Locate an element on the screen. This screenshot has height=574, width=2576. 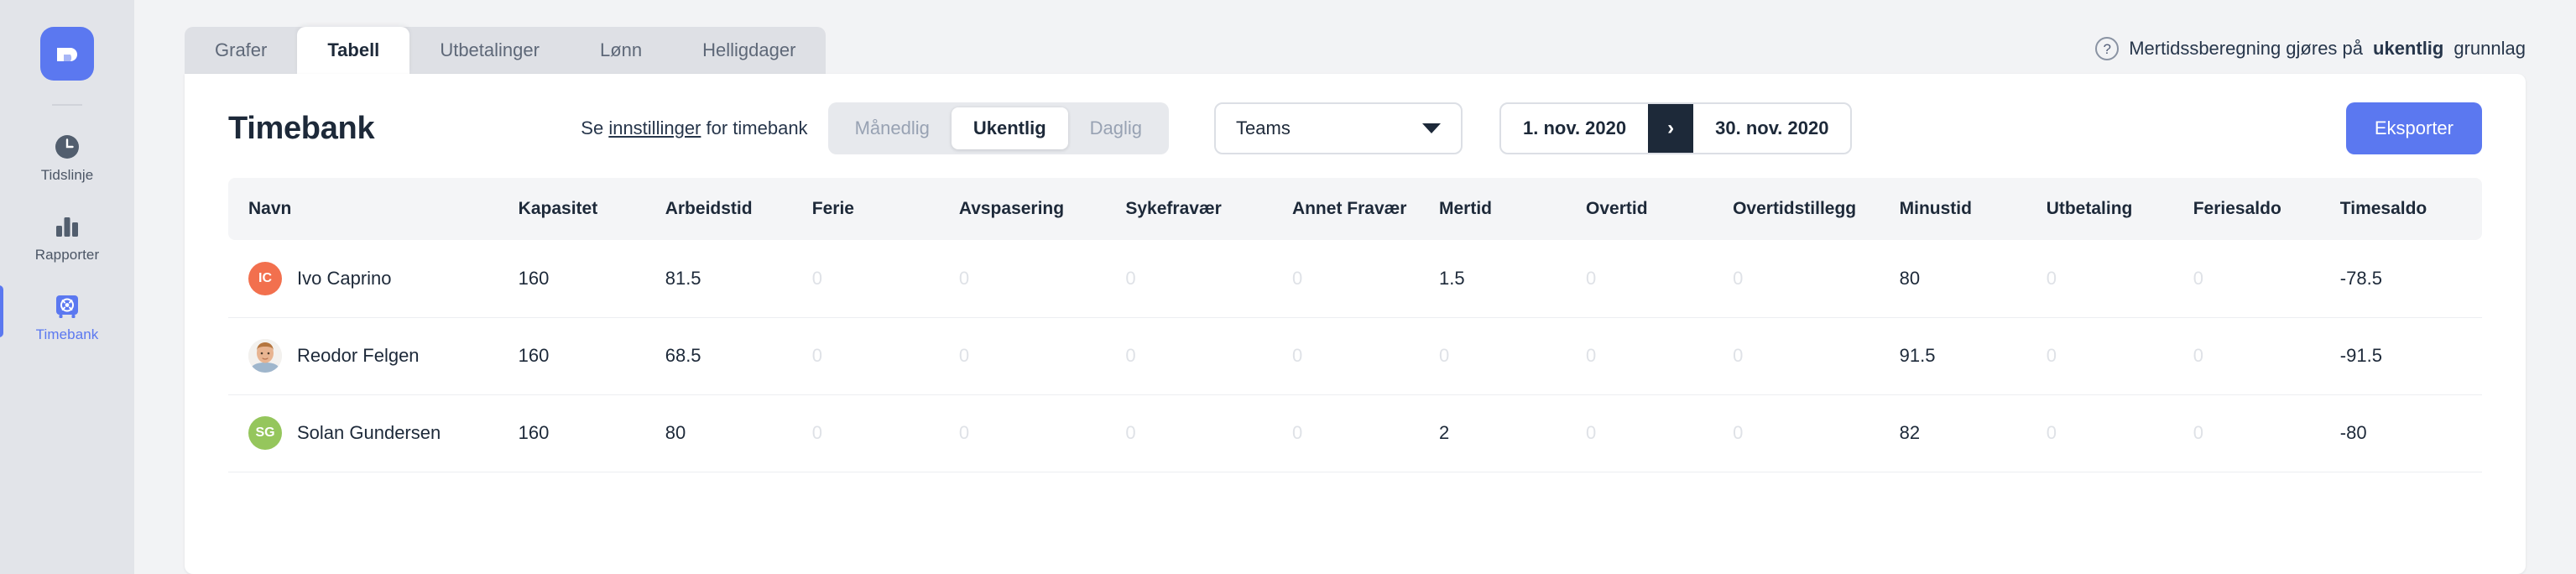
sidebar-item-timebank: Timebank is located at coordinates (67, 316).